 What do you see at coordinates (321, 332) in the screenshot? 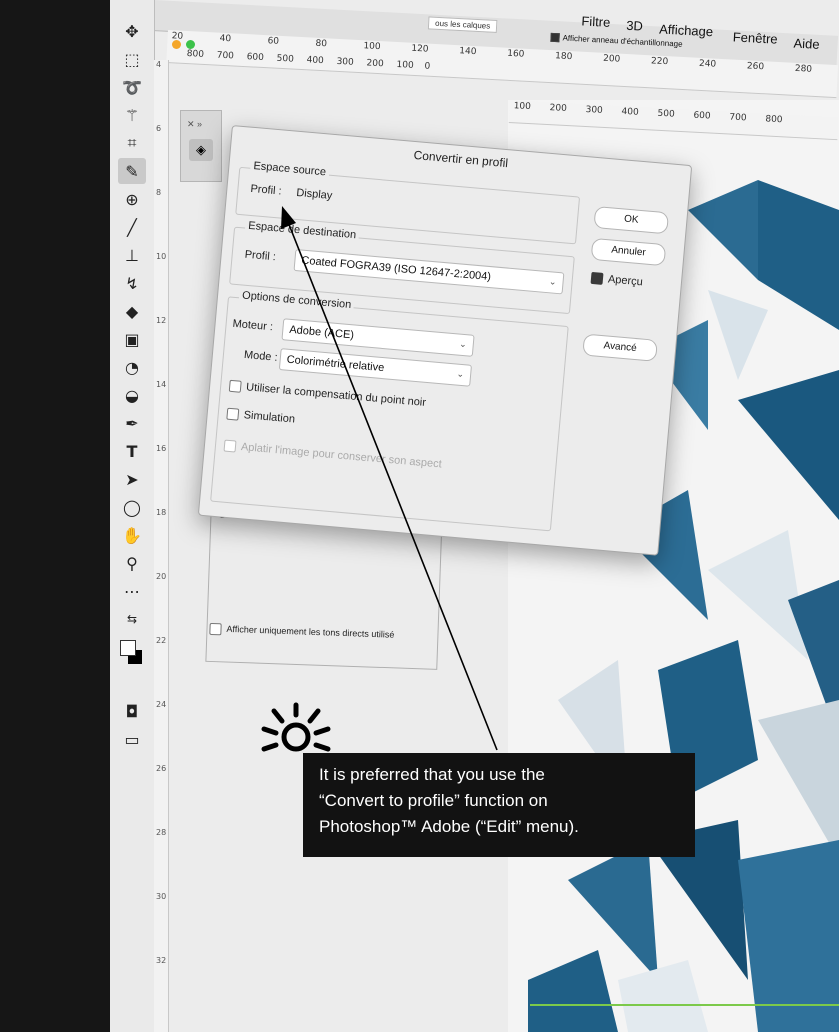
I see `engine-value: Adobe (ACE)` at bounding box center [321, 332].